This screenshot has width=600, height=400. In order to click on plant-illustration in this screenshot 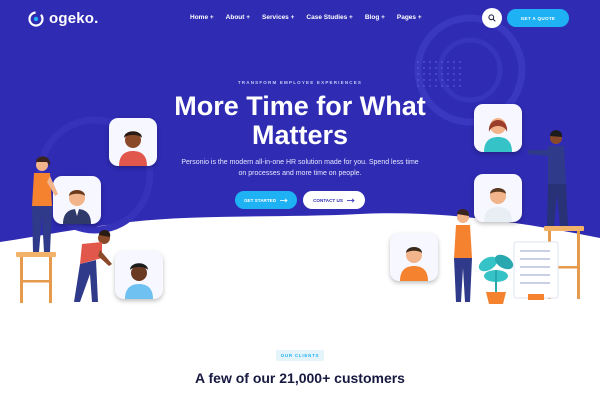, I will do `click(496, 279)`.